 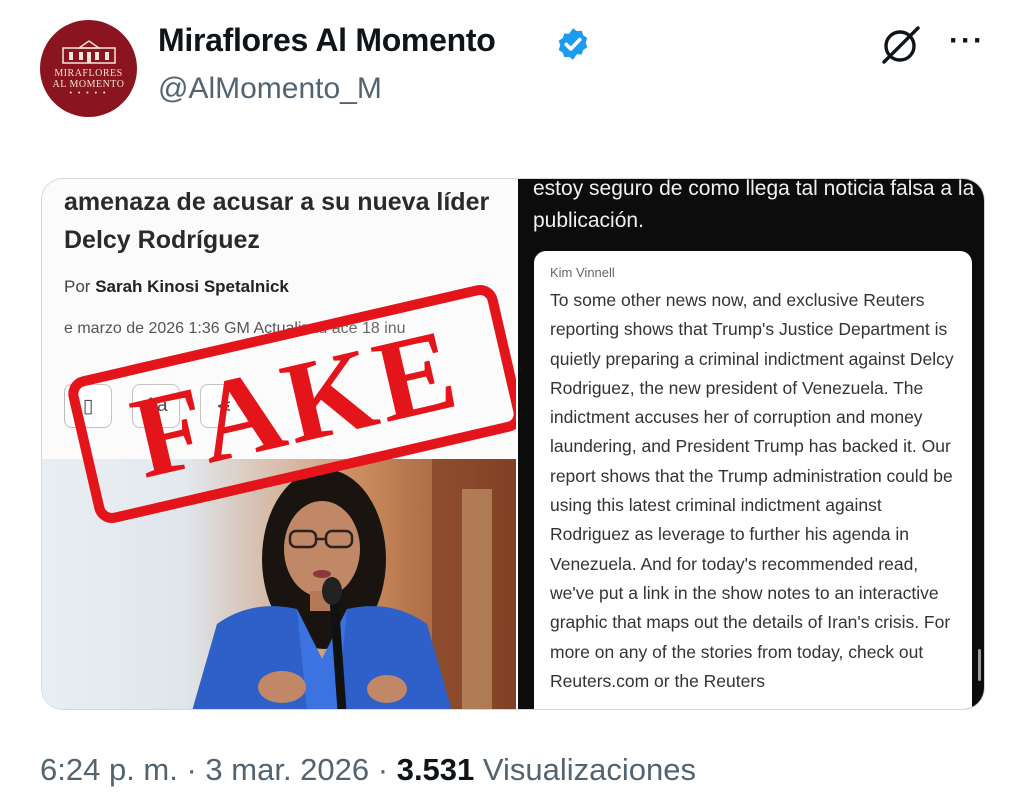 I want to click on views-count: 3.531, so click(x=436, y=769).